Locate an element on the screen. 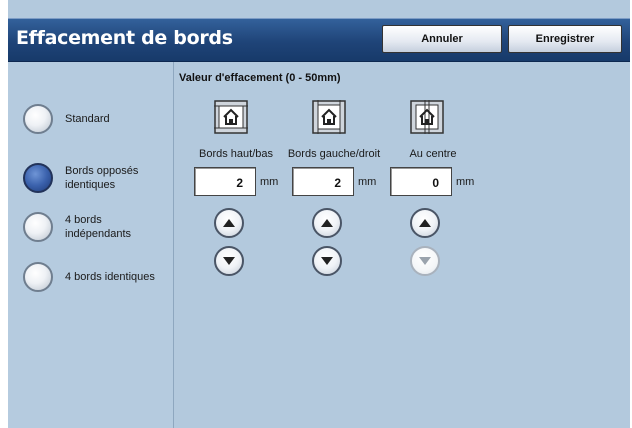  option-label: 4 bords identiques is located at coordinates (110, 277).